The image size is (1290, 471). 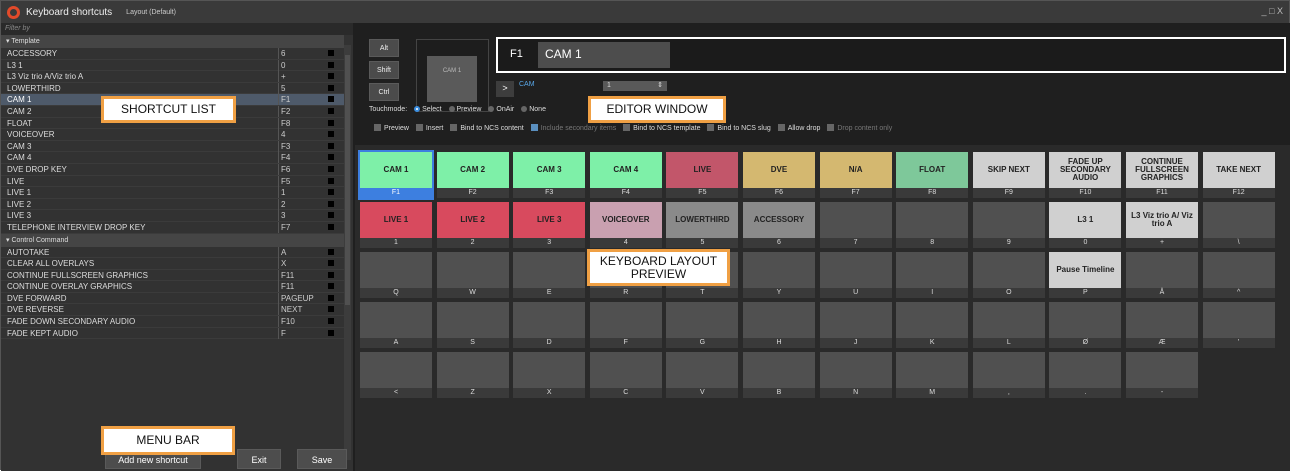 What do you see at coordinates (303, 227) in the screenshot?
I see `shortcut-key: F7` at bounding box center [303, 227].